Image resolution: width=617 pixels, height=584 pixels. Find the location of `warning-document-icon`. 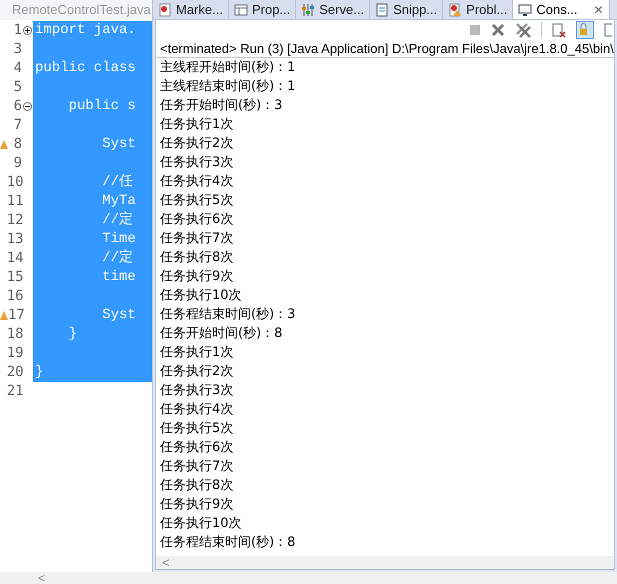

warning-document-icon is located at coordinates (455, 9).